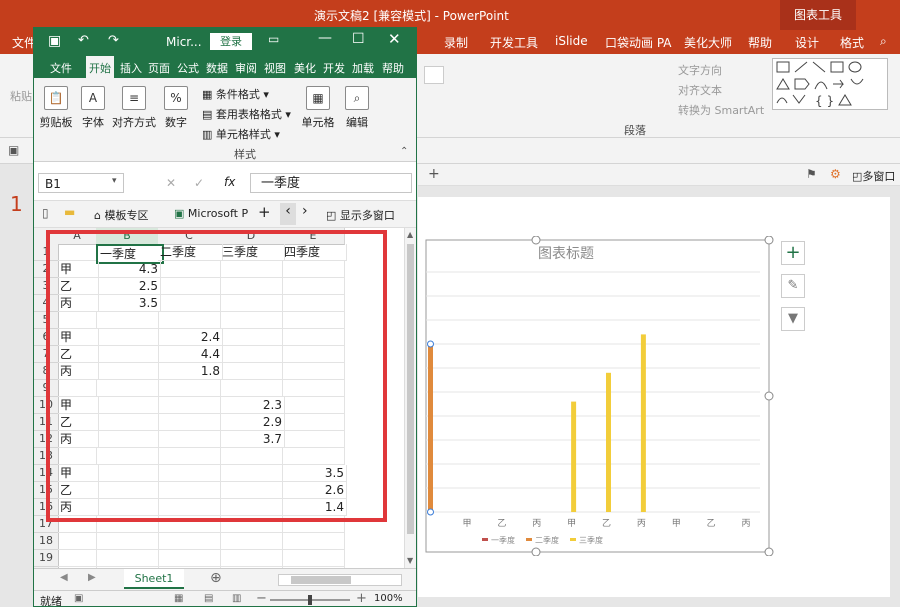 Image resolution: width=900 pixels, height=607 pixels. I want to click on excel-tab-developer: 开发, so click(334, 68).